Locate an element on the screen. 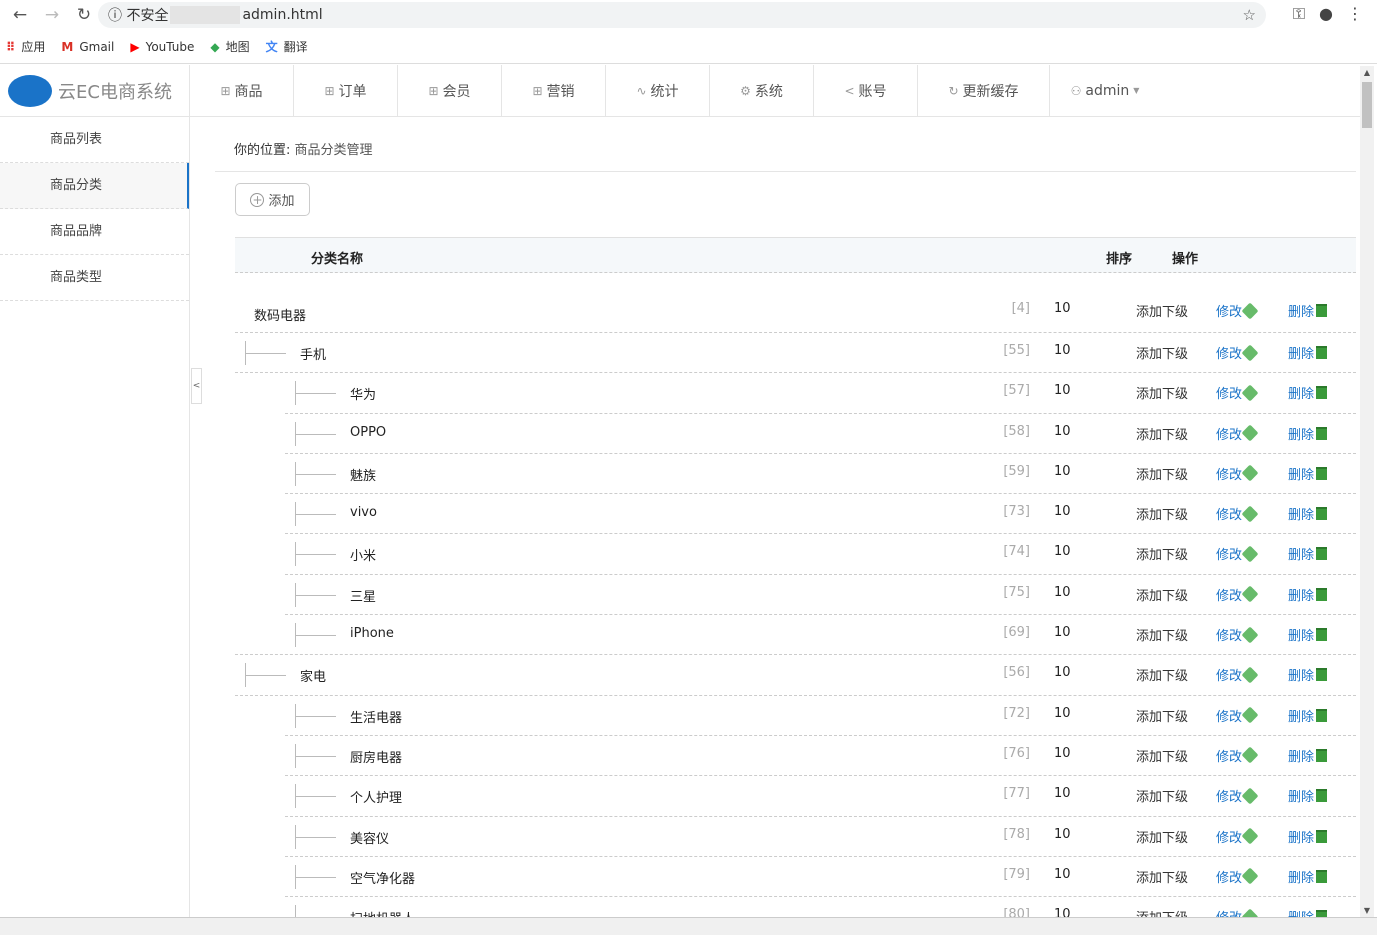  nav-label: 更新缓存 is located at coordinates (990, 91).